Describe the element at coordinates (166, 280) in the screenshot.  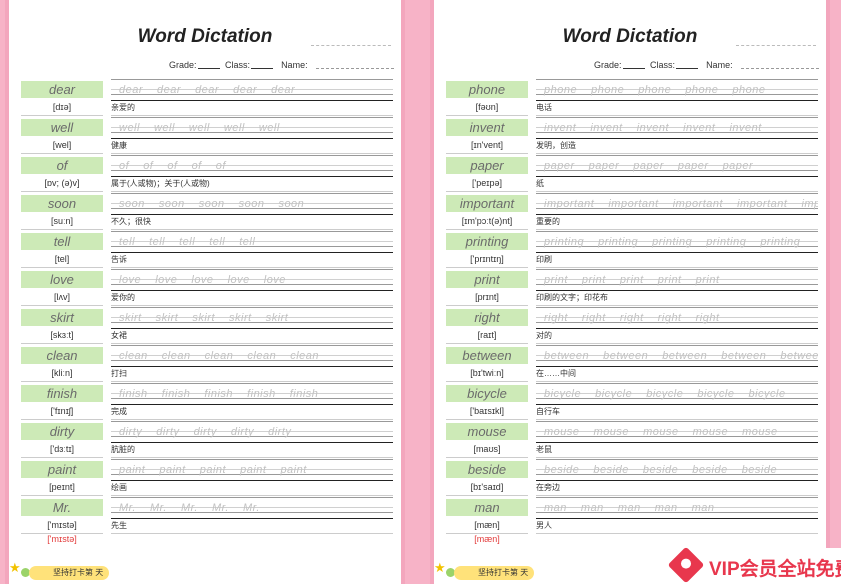
I see `trace-word: love` at that location.